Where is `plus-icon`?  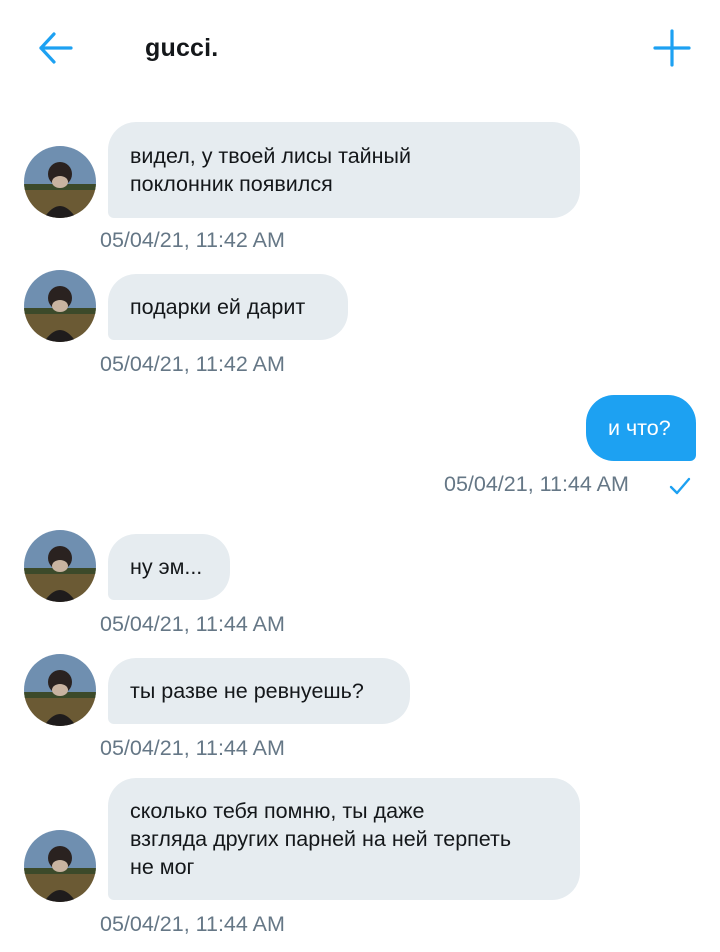 plus-icon is located at coordinates (672, 48).